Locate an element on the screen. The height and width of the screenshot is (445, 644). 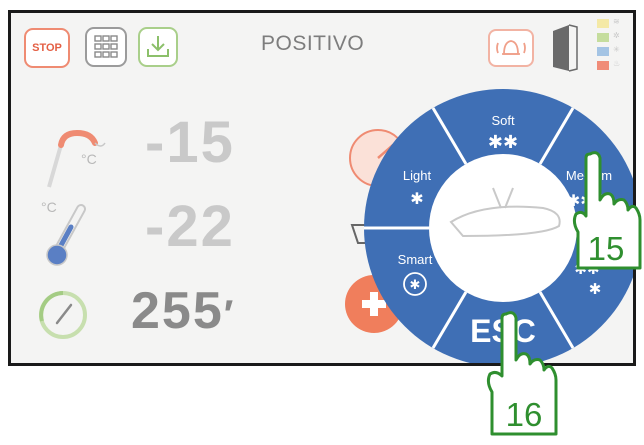
legend-swatch-red is located at coordinates (603, 65).